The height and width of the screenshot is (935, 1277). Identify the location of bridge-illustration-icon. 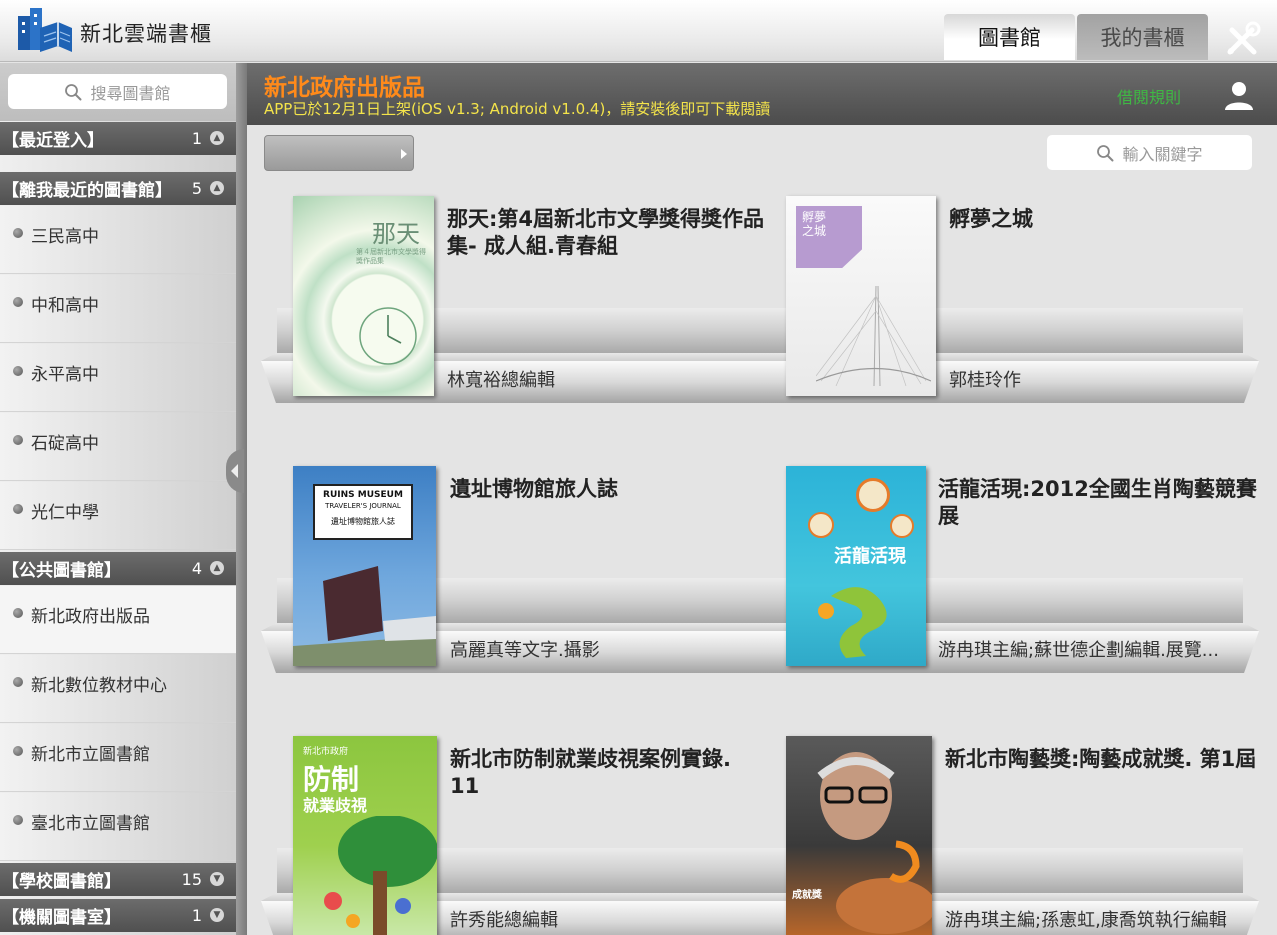
(873, 336).